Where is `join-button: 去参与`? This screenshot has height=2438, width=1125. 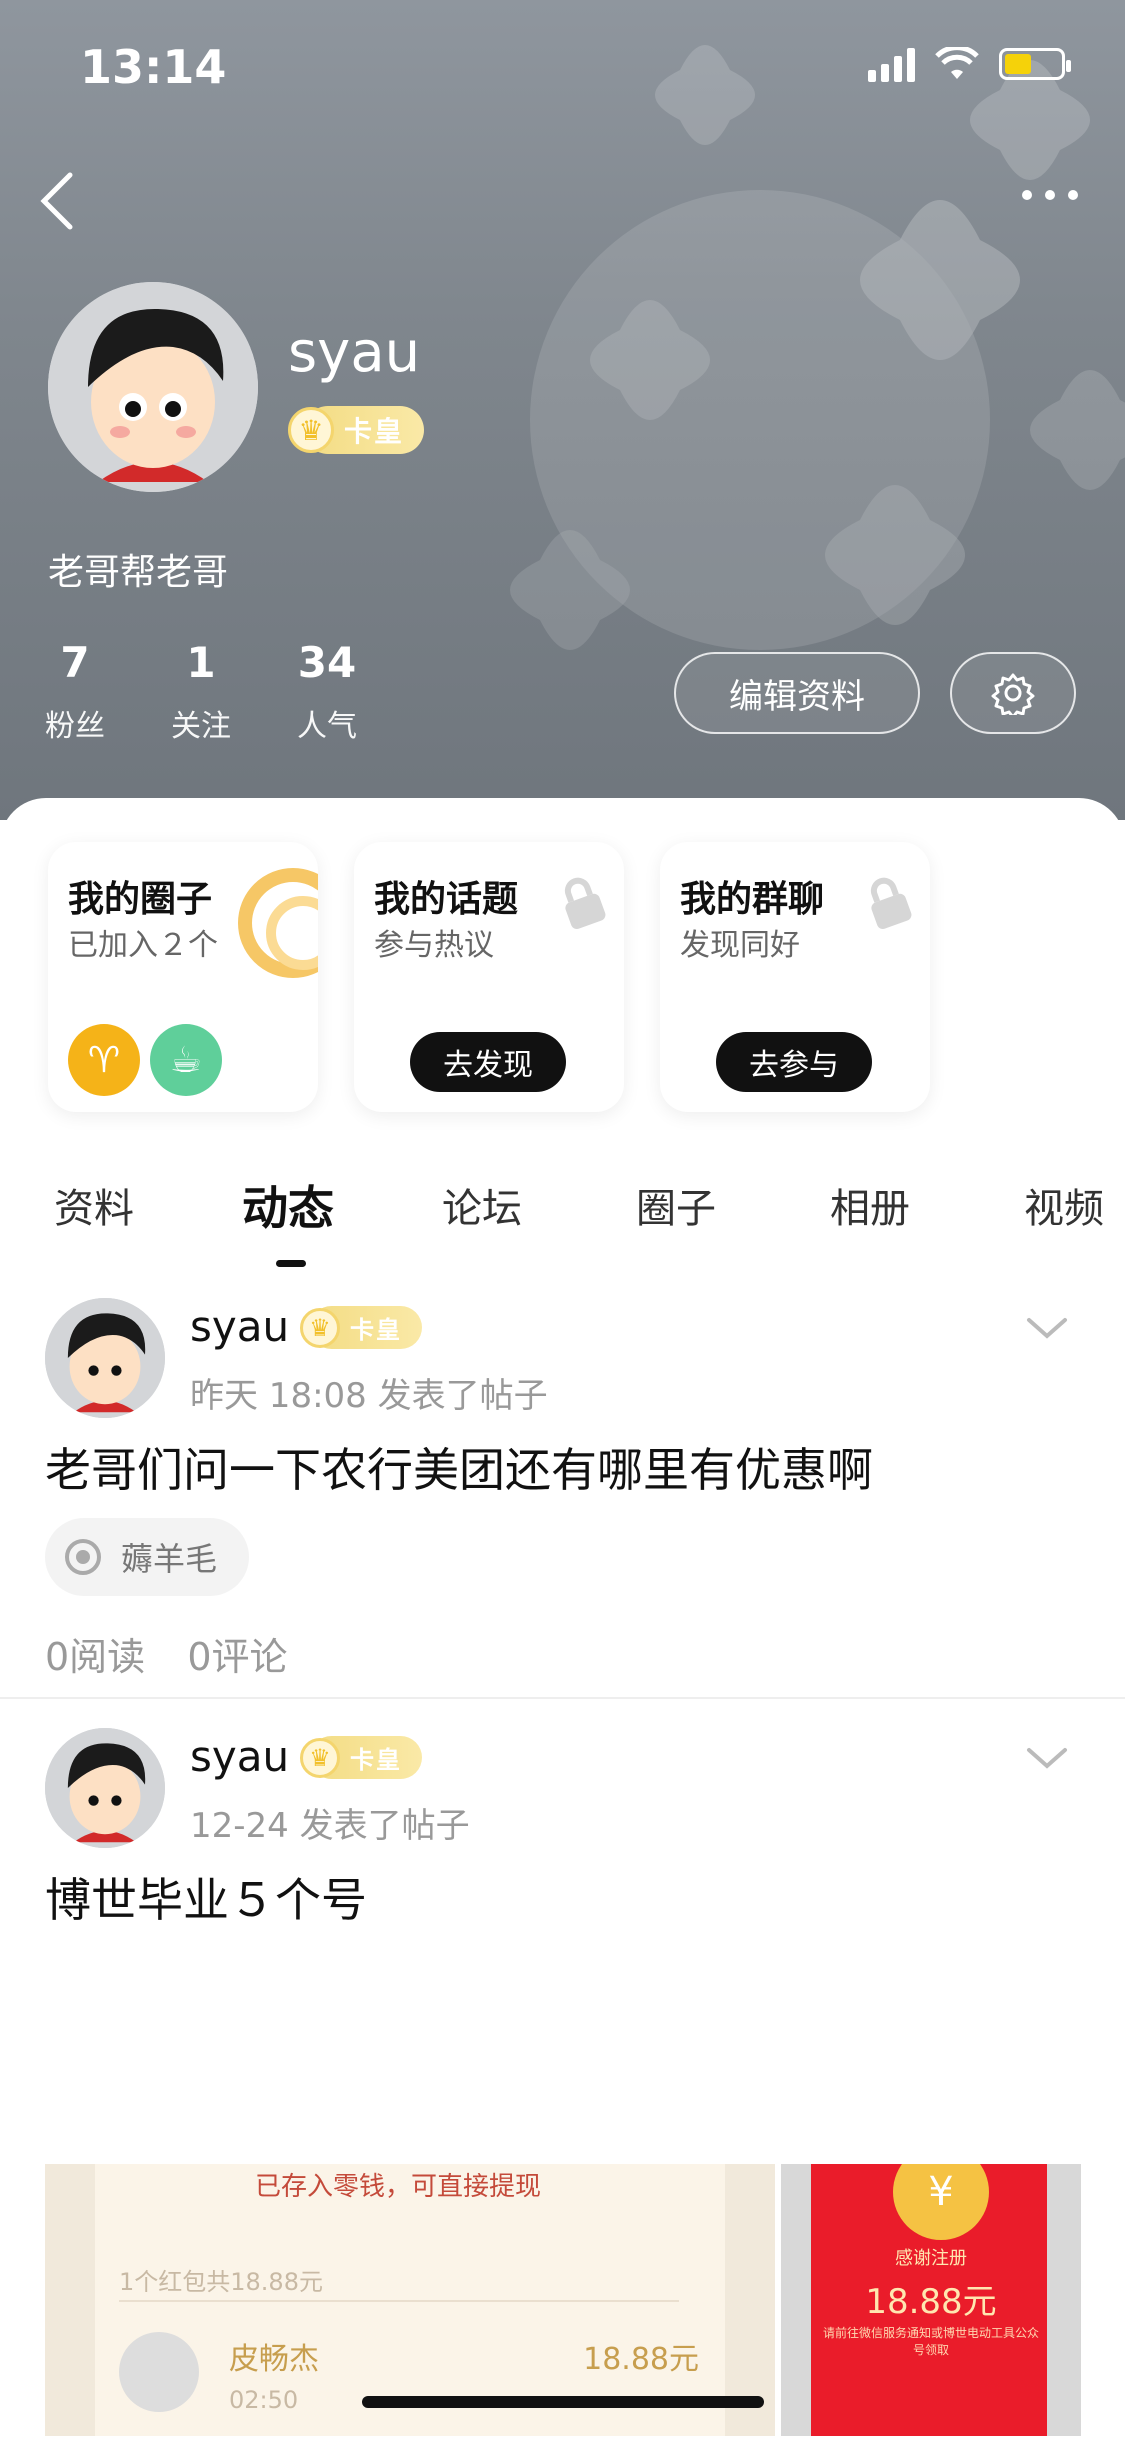 join-button: 去参与 is located at coordinates (794, 1062).